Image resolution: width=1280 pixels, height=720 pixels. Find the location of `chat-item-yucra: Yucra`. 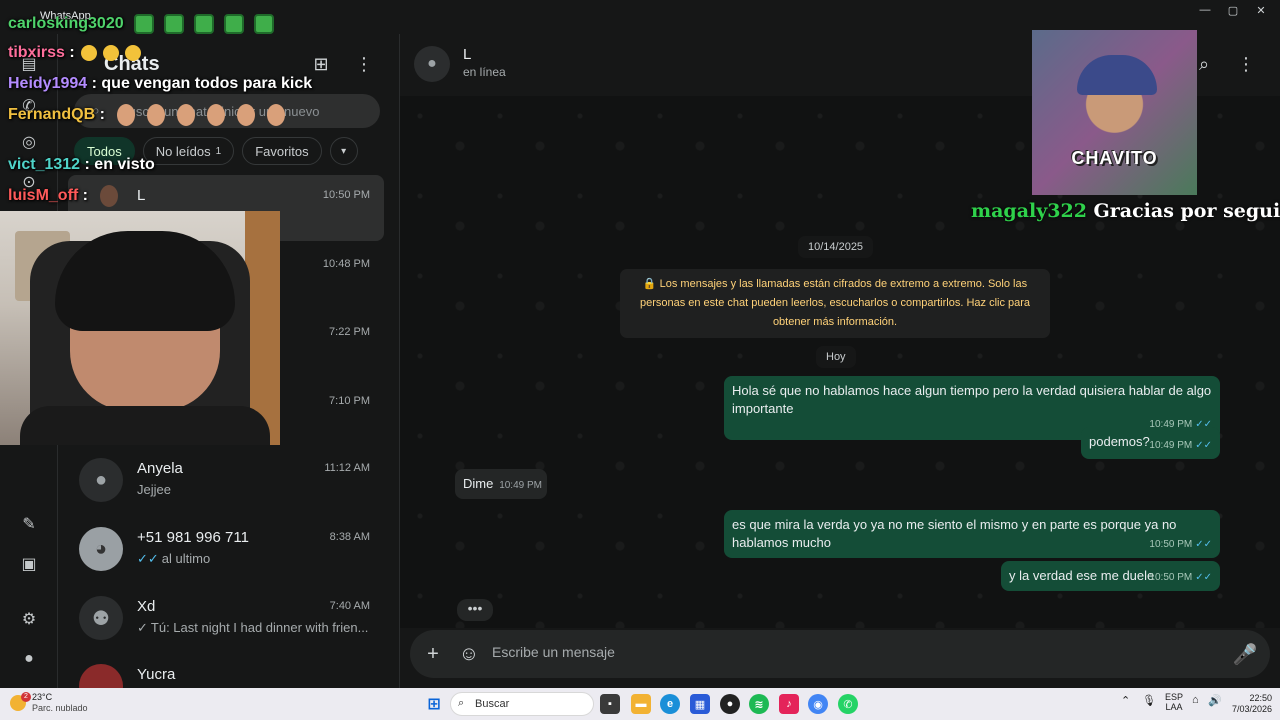

chat-item-yucra: Yucra is located at coordinates (226, 671).